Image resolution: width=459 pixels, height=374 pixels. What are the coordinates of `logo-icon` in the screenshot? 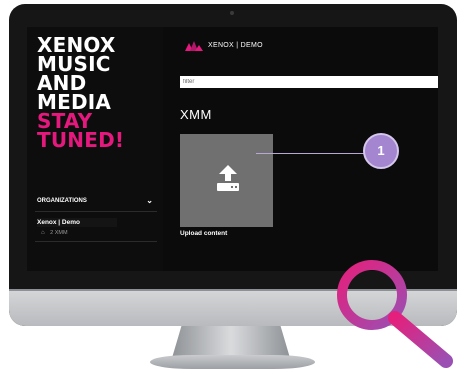 It's located at (194, 46).